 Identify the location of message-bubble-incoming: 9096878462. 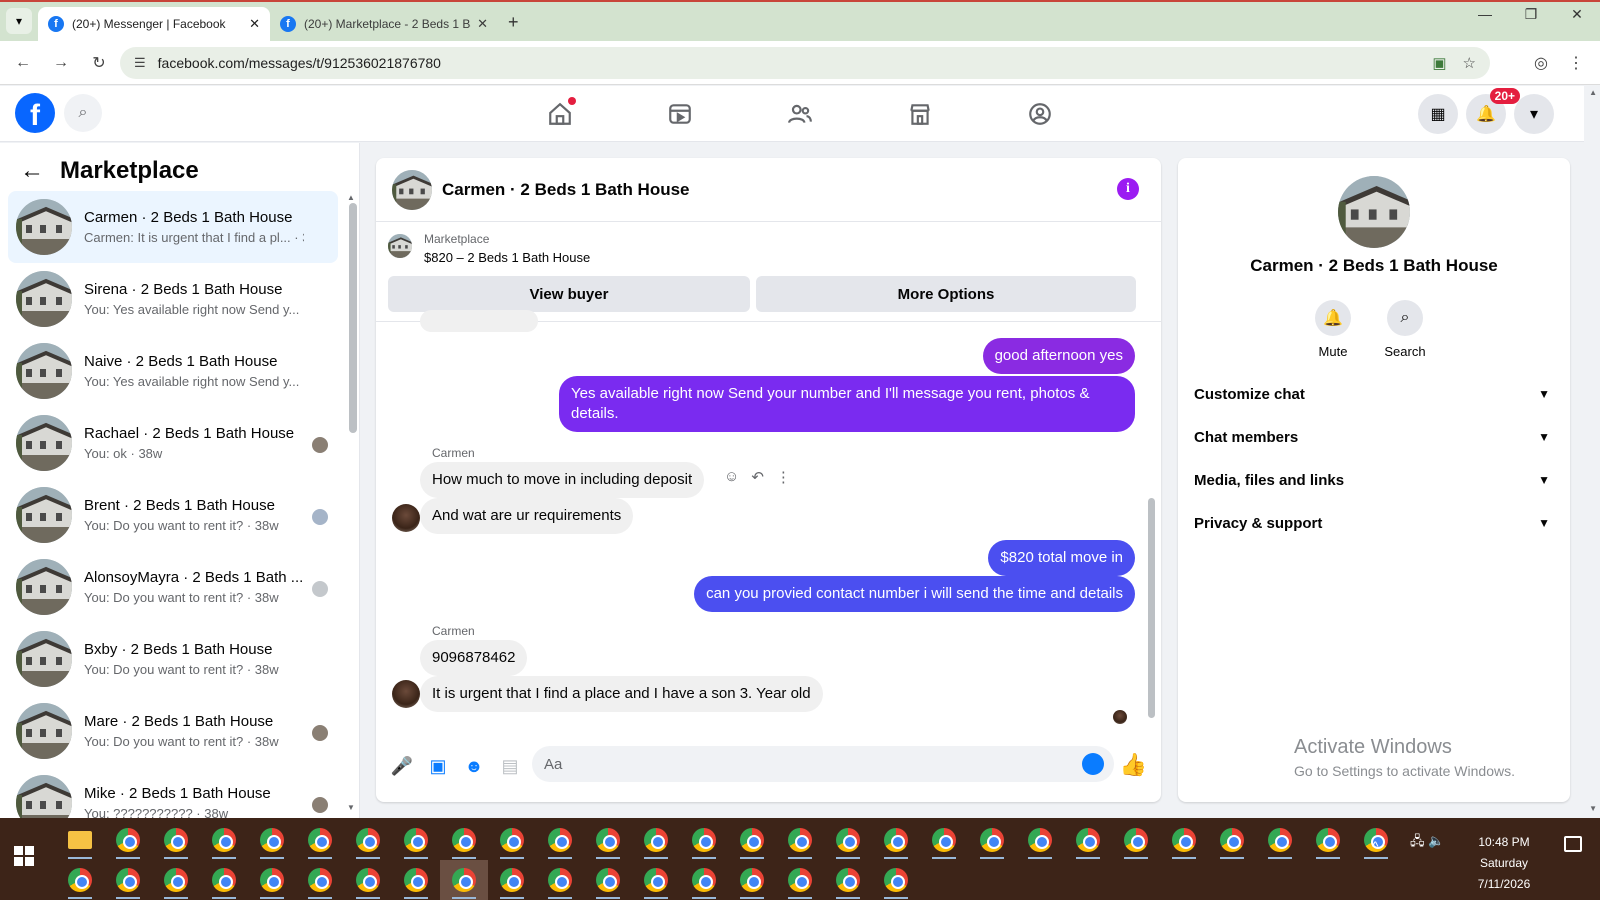
(474, 658).